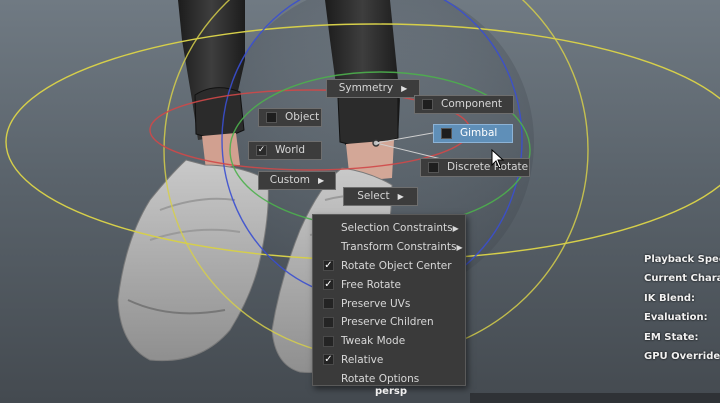 The image size is (720, 403). I want to click on object-menu-item: Object, so click(290, 117).